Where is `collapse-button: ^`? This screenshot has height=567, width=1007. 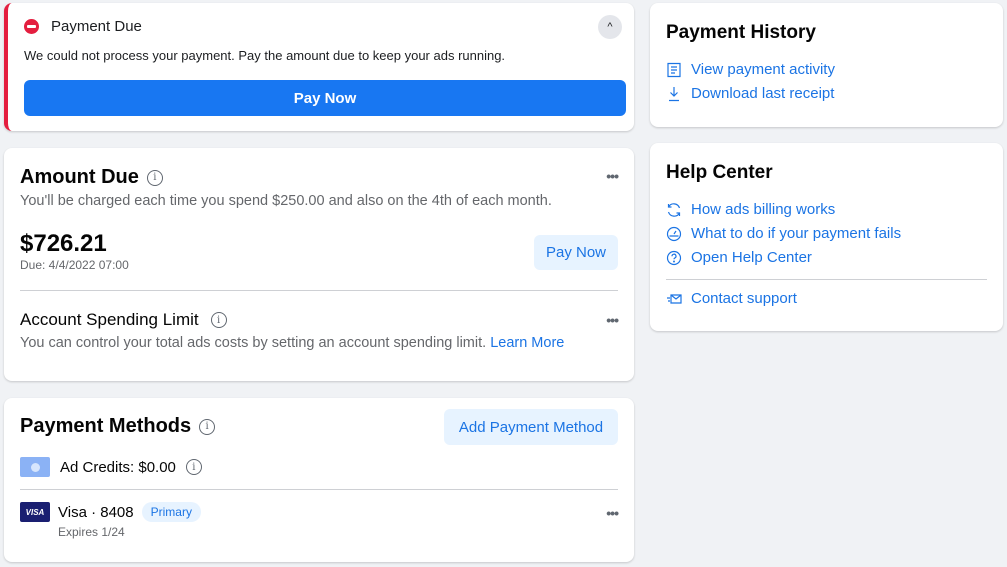
collapse-button: ^ is located at coordinates (610, 27).